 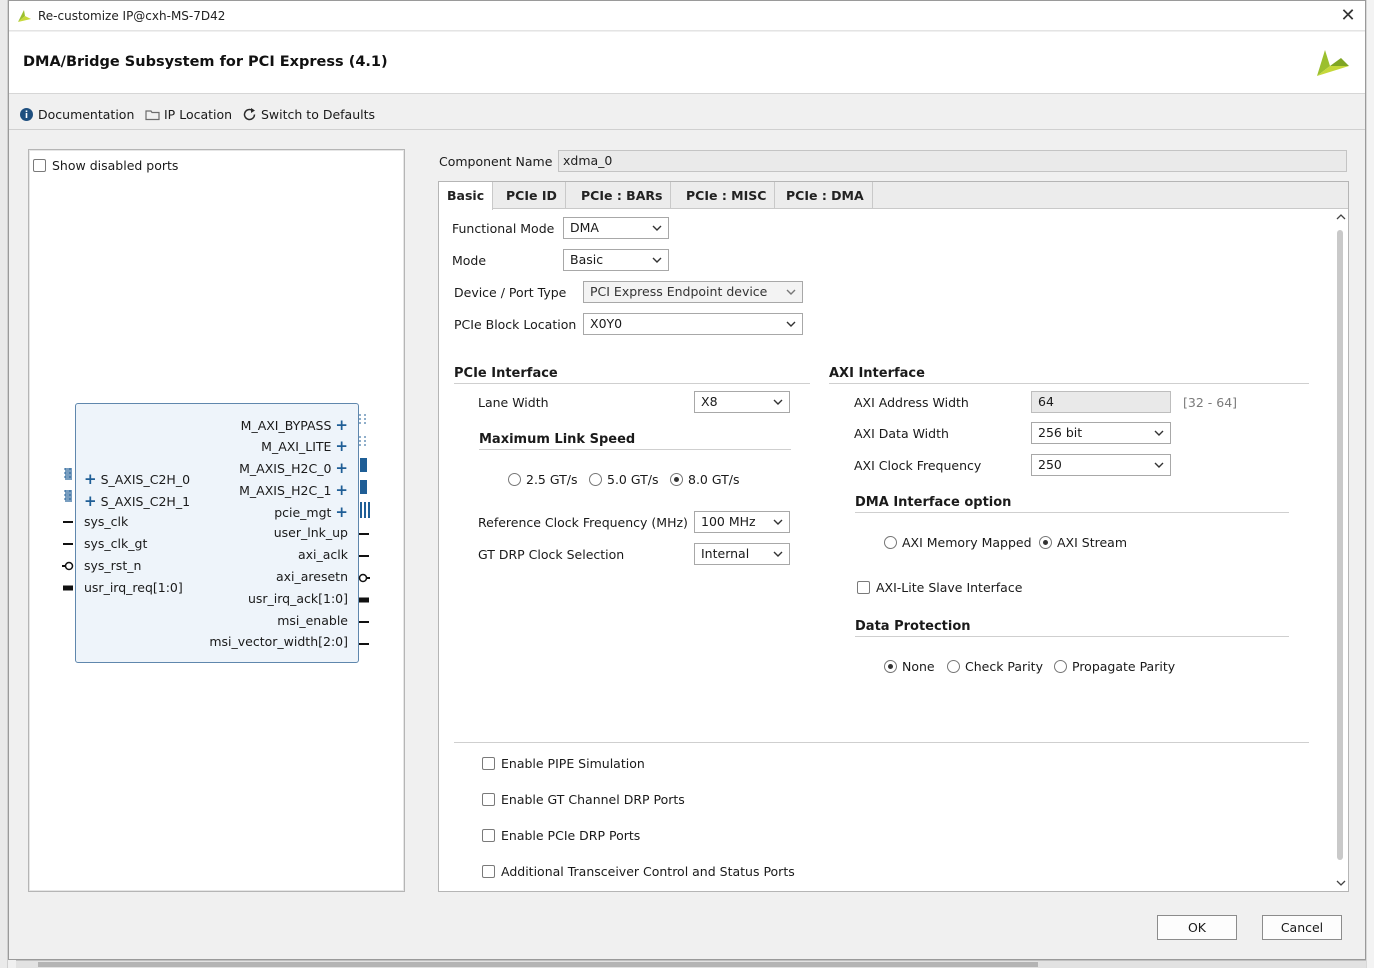 I want to click on axi-address-width-label: AXI Address Width, so click(x=911, y=402).